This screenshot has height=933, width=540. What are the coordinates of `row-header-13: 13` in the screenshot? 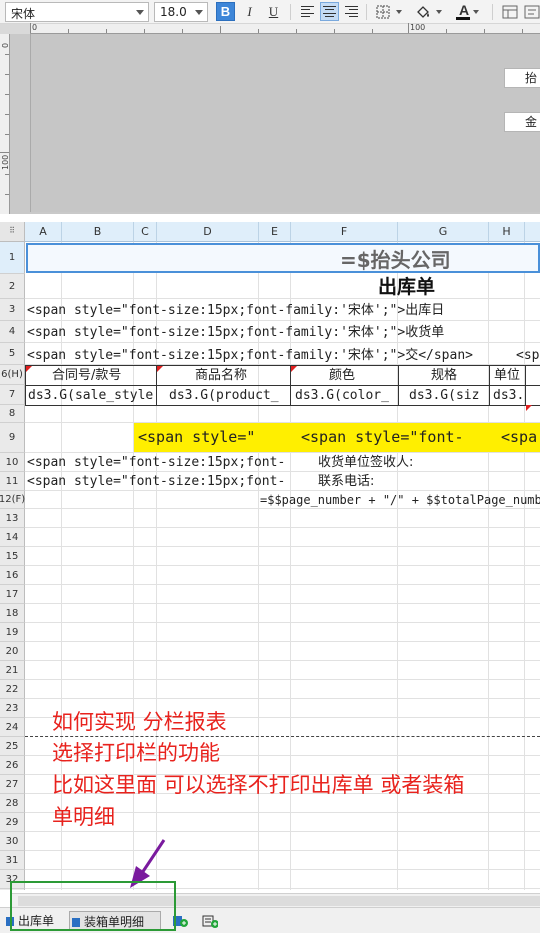 It's located at (12, 518).